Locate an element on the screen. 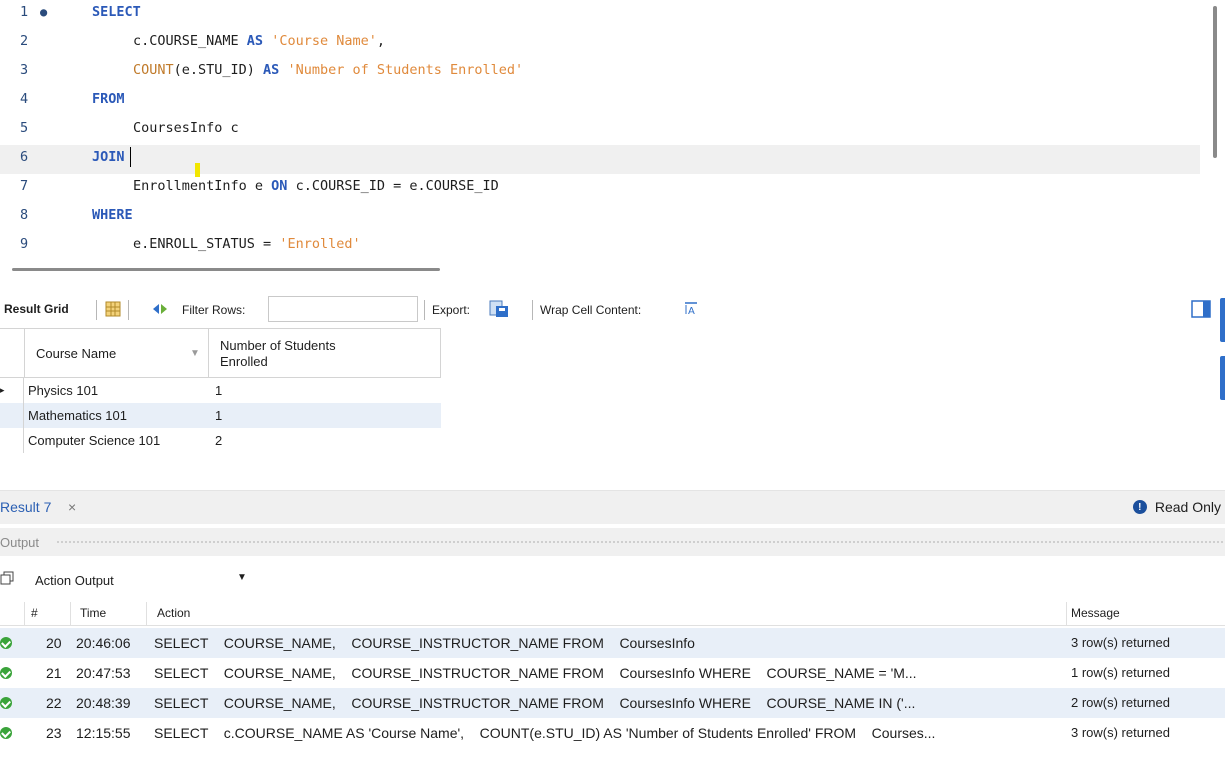 The height and width of the screenshot is (771, 1225). column-header-time: Time is located at coordinates (93, 613).